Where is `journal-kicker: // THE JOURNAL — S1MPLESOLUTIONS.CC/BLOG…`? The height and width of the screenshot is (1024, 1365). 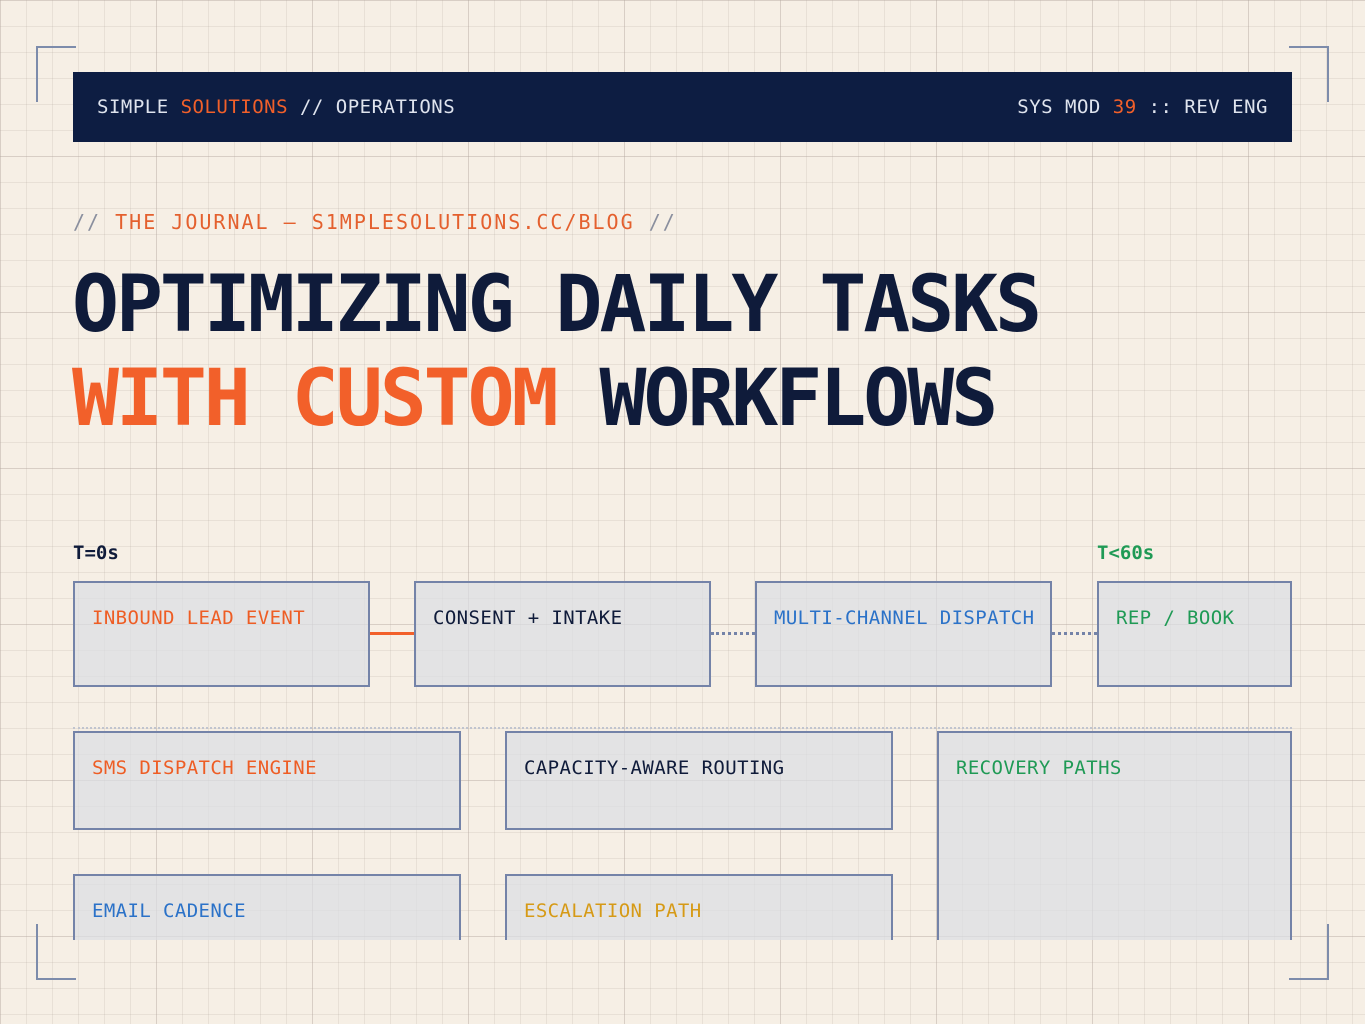 journal-kicker: // THE JOURNAL — S1MPLESOLUTIONS.CC/BLOG… is located at coordinates (375, 222).